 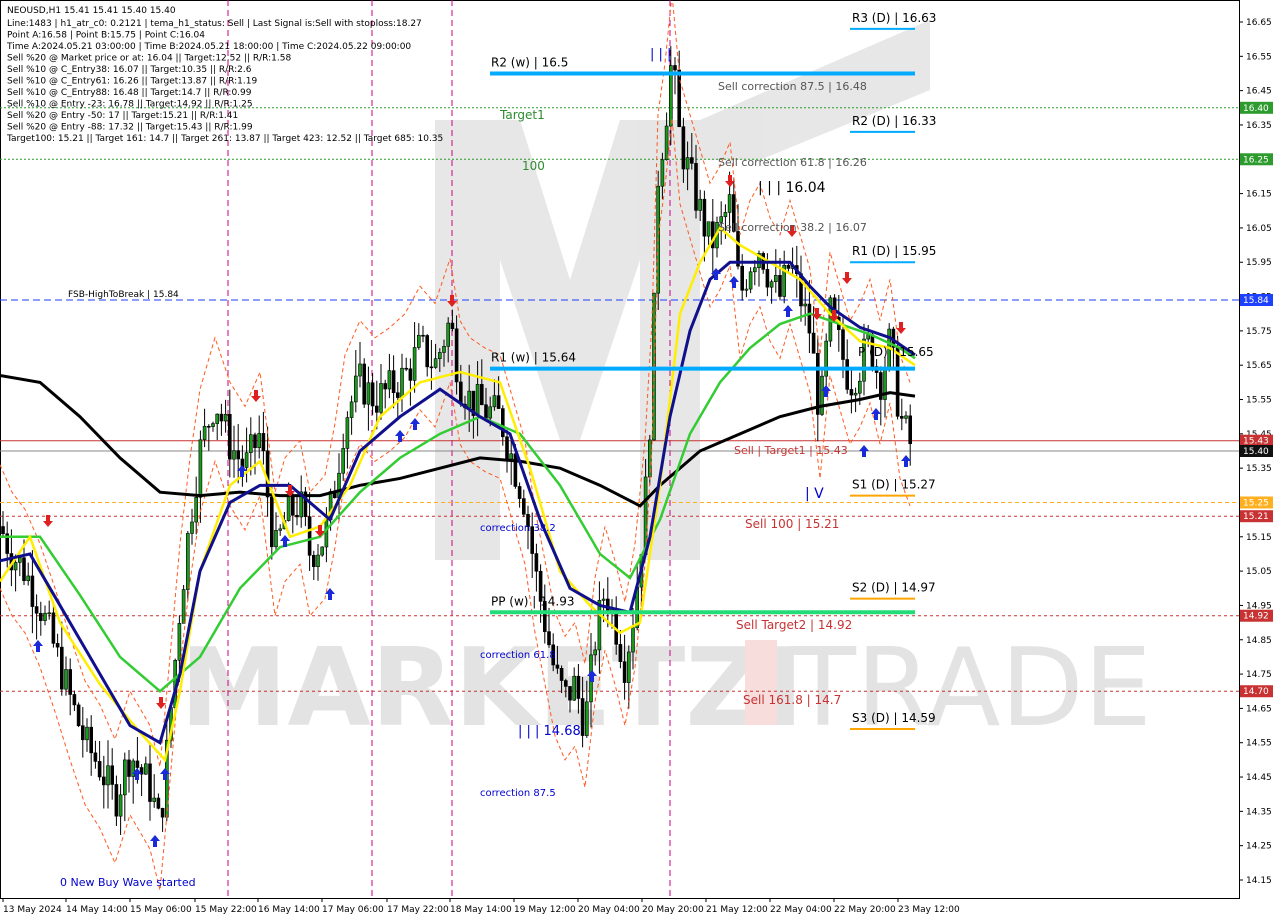 I want to click on x-tick-label: 17 May 06:00, so click(x=353, y=910).